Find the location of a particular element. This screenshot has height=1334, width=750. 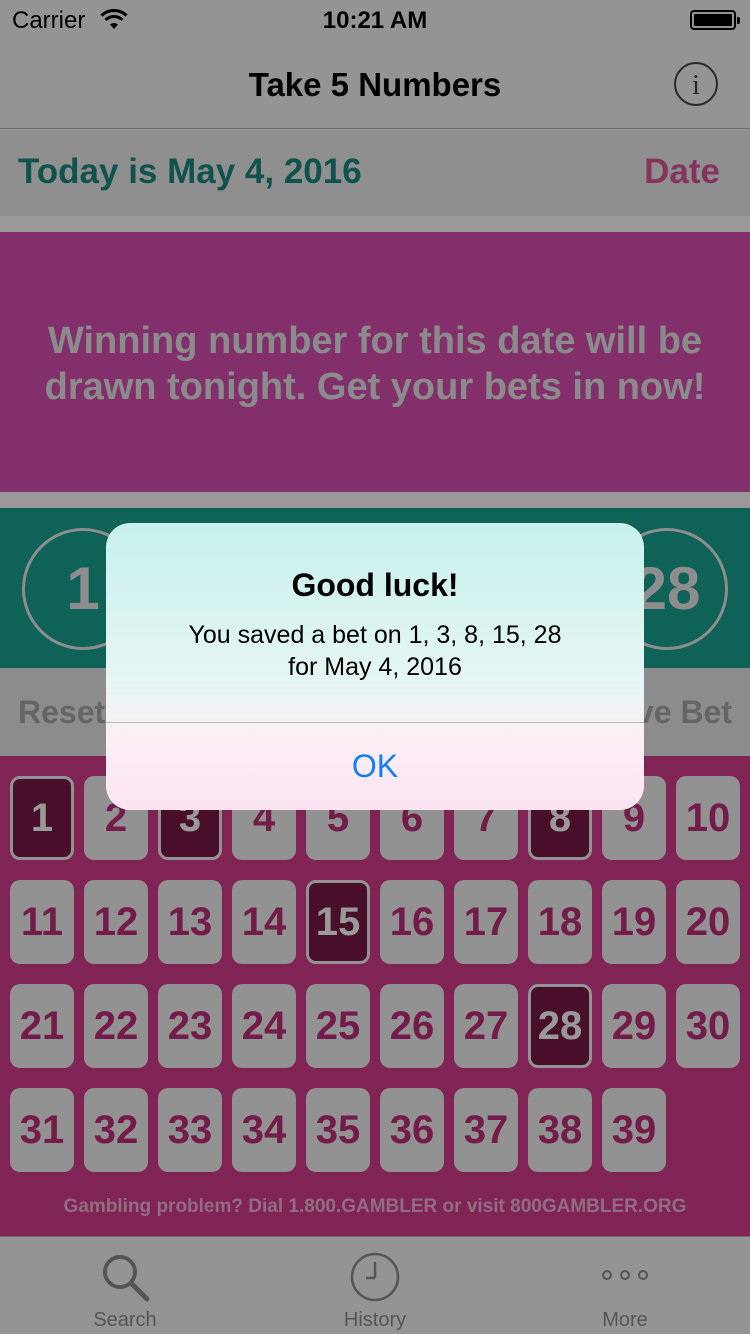

alert-message-line-2: for May 4, 2016 is located at coordinates (375, 667).